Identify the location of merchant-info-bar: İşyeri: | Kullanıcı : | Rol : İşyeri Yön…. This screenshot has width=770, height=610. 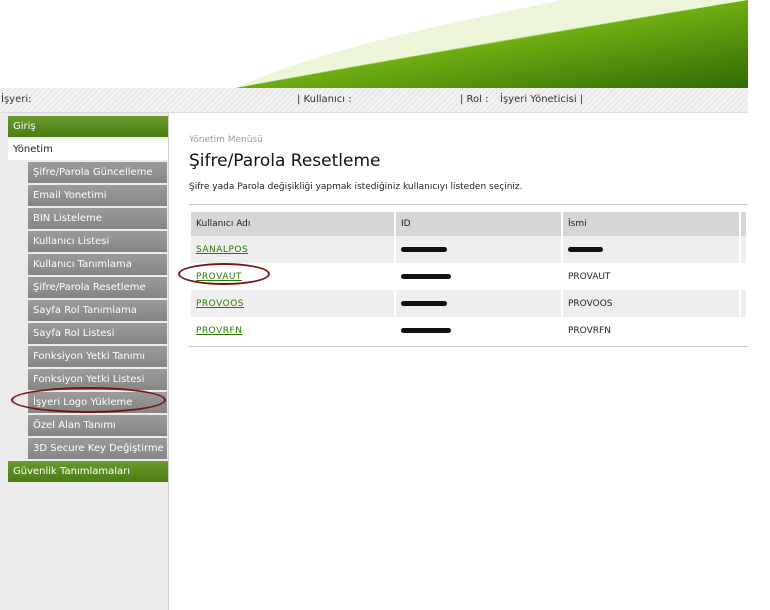
(374, 100).